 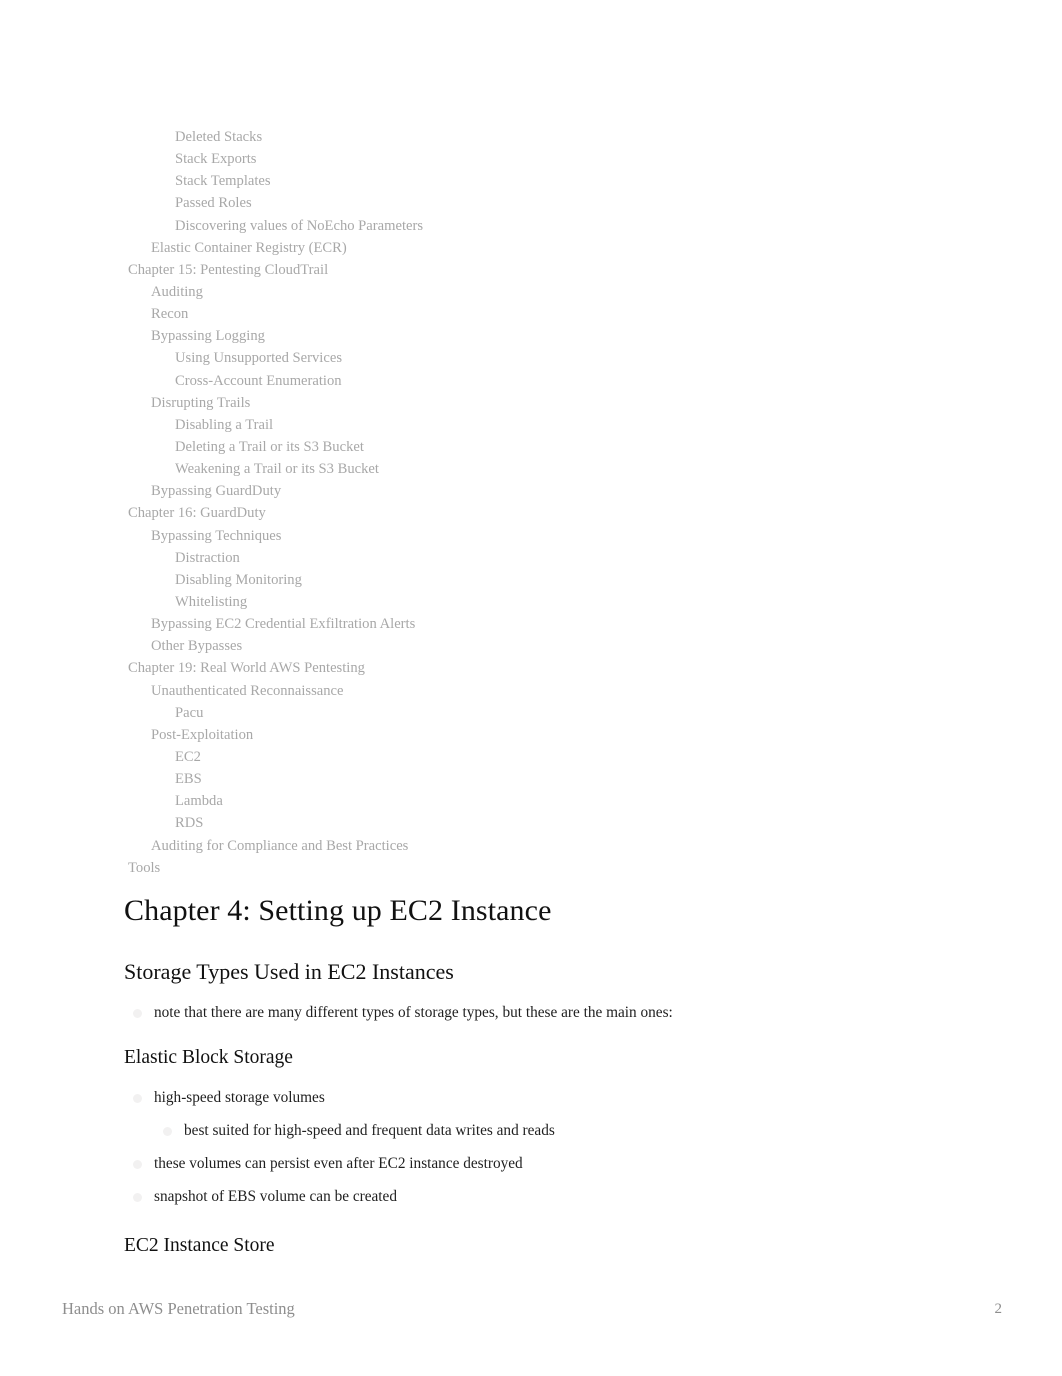 What do you see at coordinates (531, 181) in the screenshot?
I see `toc-entry: Stack Templates` at bounding box center [531, 181].